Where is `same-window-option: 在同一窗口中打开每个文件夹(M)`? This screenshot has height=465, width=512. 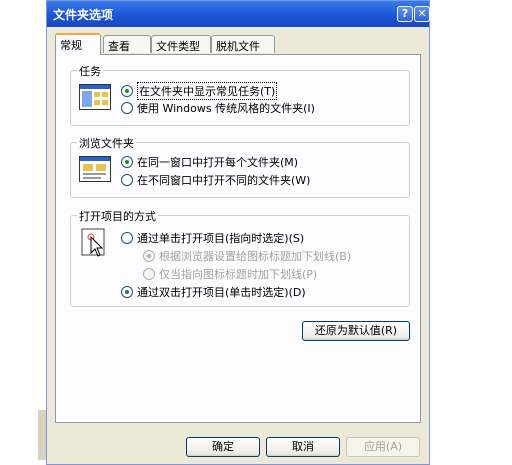
same-window-option: 在同一窗口中打开每个文件夹(M) is located at coordinates (209, 162).